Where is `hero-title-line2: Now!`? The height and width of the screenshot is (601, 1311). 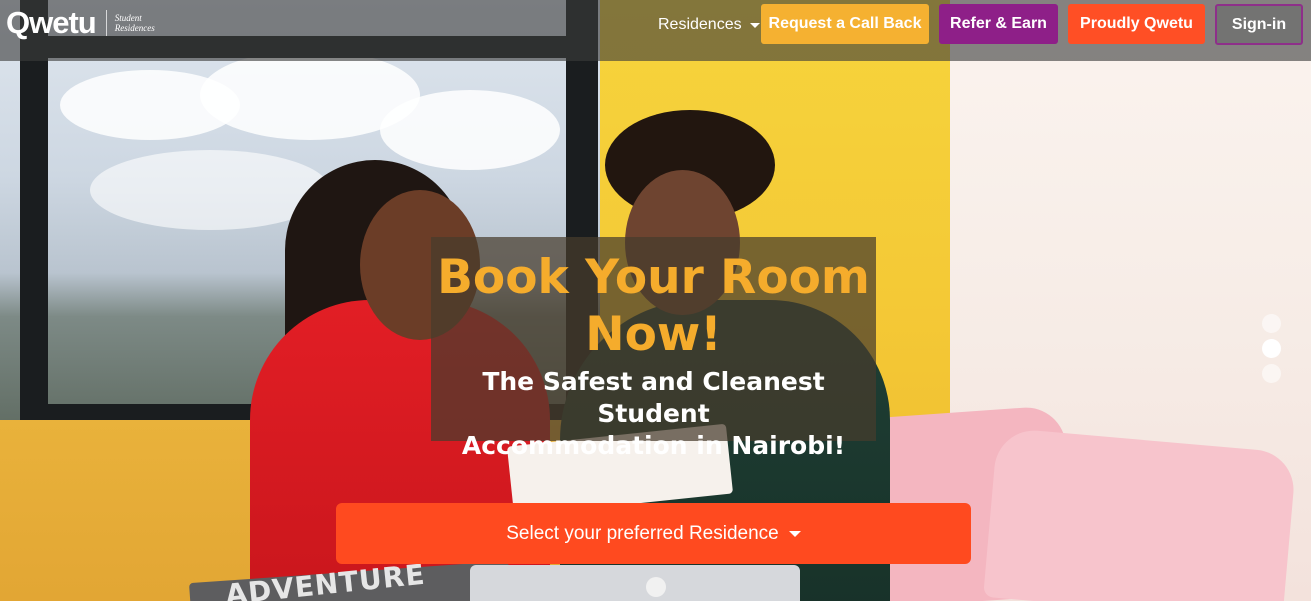 hero-title-line2: Now! is located at coordinates (653, 334).